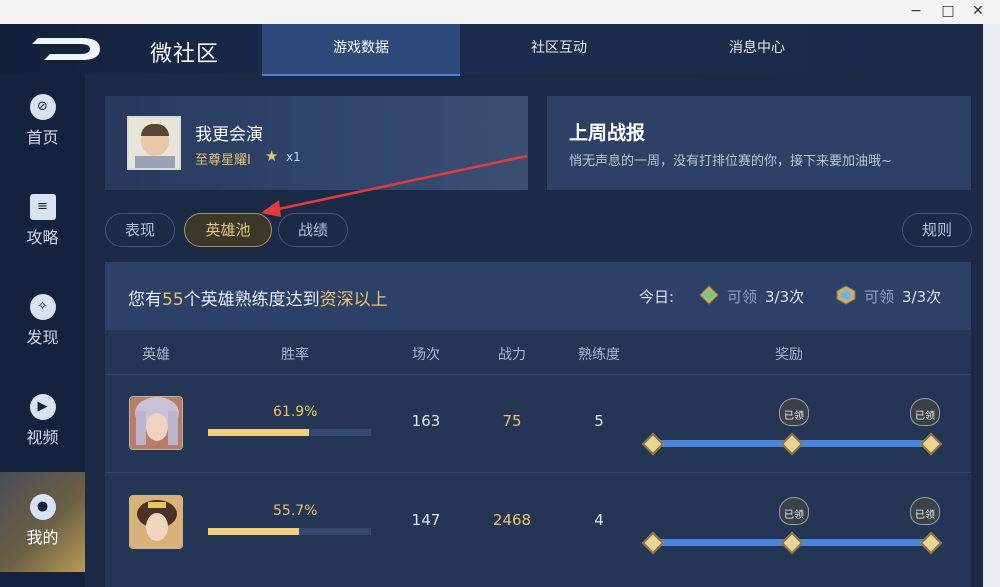 The image size is (1000, 587). I want to click on rules-button: 规则, so click(937, 230).